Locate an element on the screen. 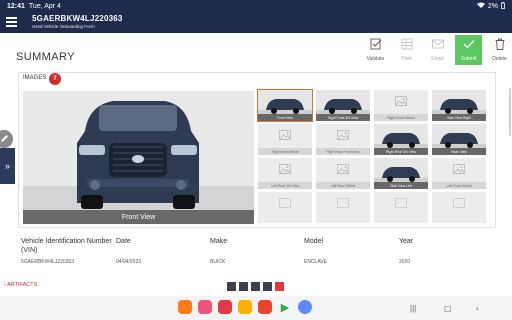 The image size is (512, 320). submit-label: Submit is located at coordinates (468, 59).